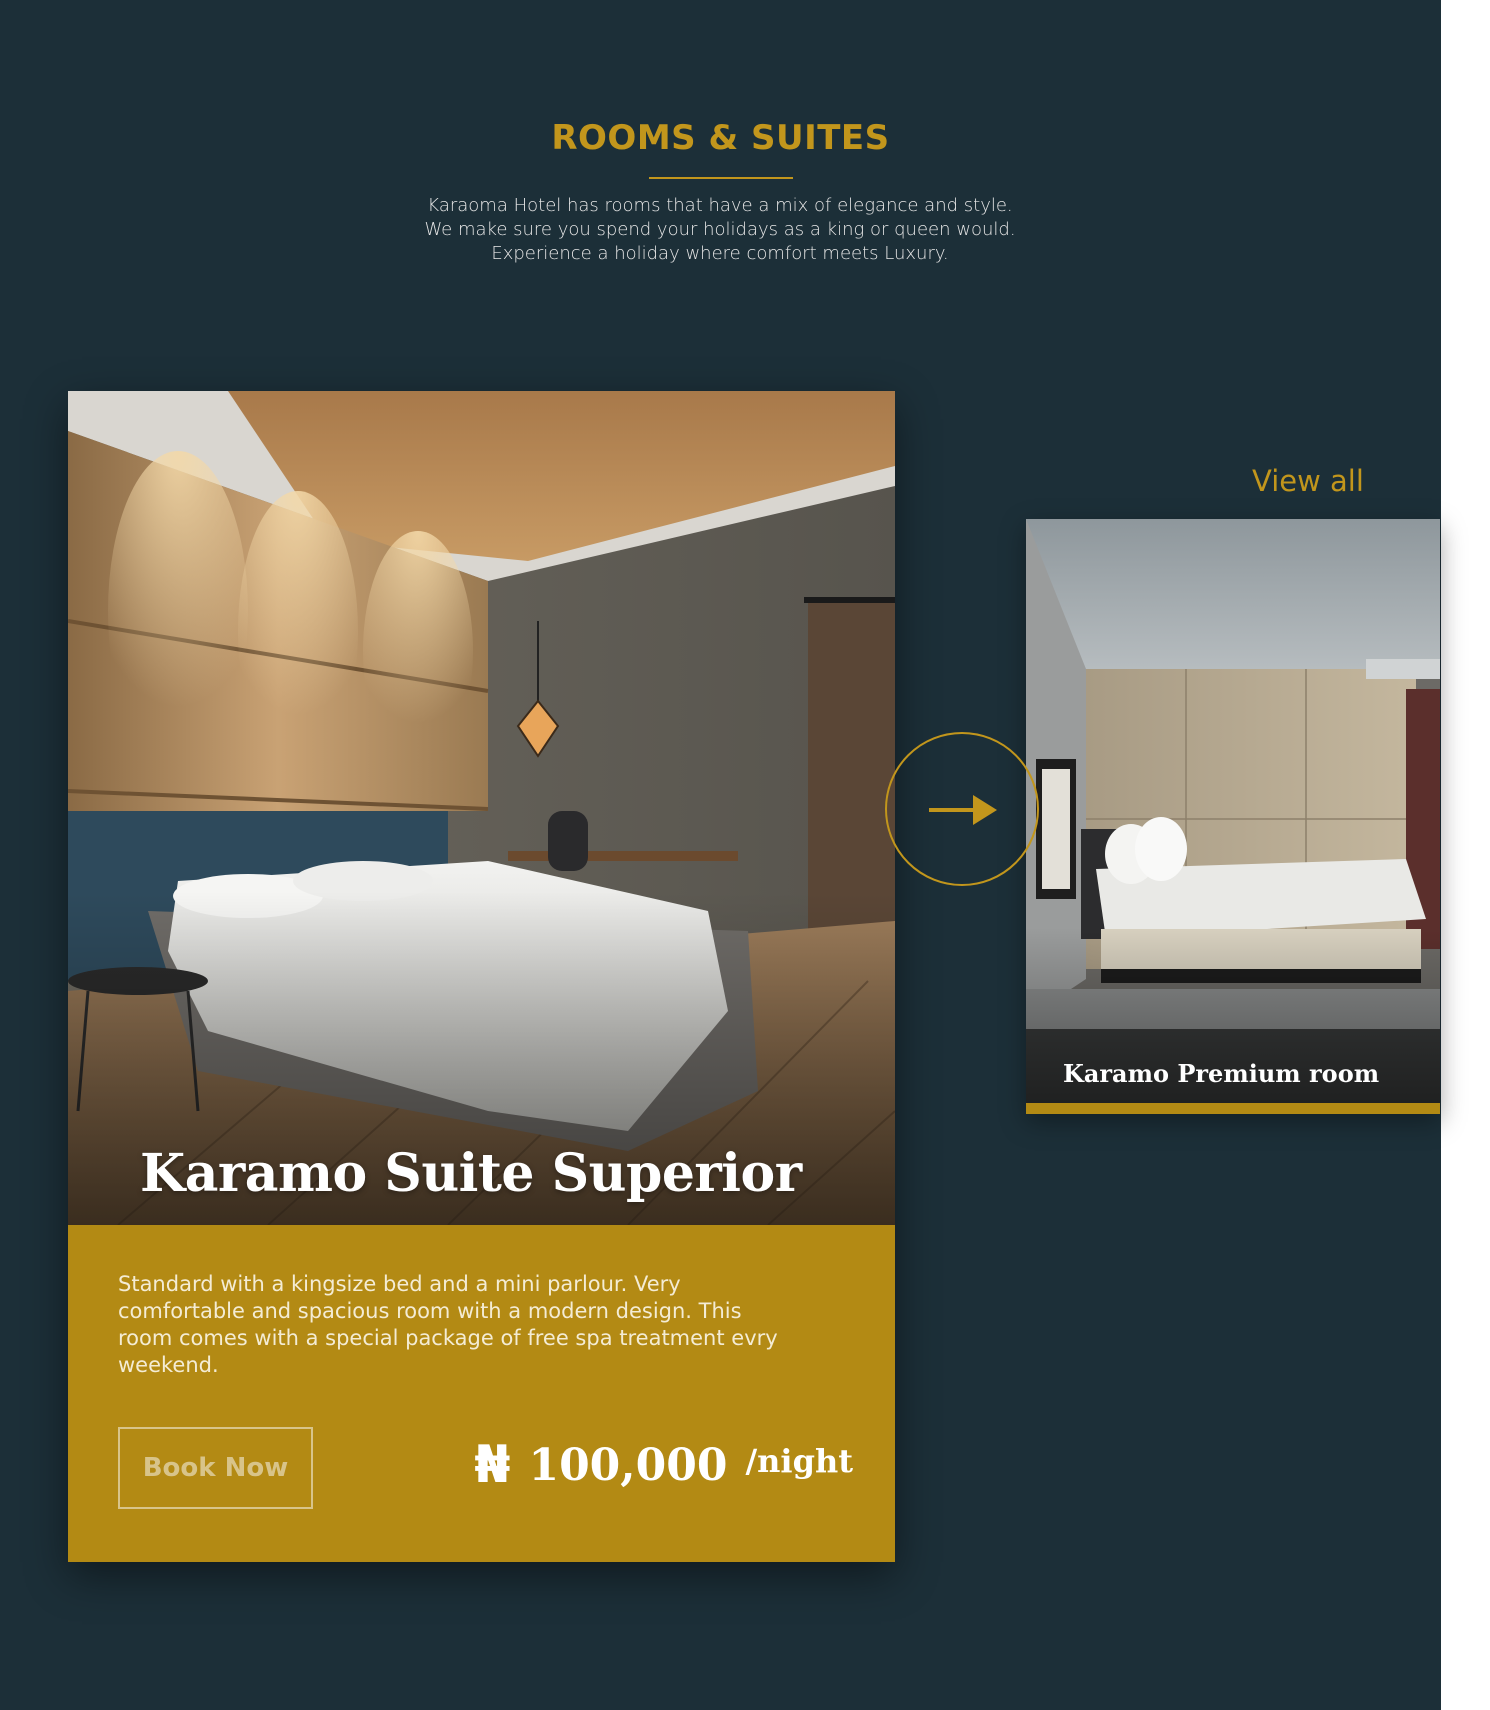 This screenshot has width=1490, height=1710. What do you see at coordinates (1221, 1073) in the screenshot?
I see `next-room-title: Karamo Premium room` at bounding box center [1221, 1073].